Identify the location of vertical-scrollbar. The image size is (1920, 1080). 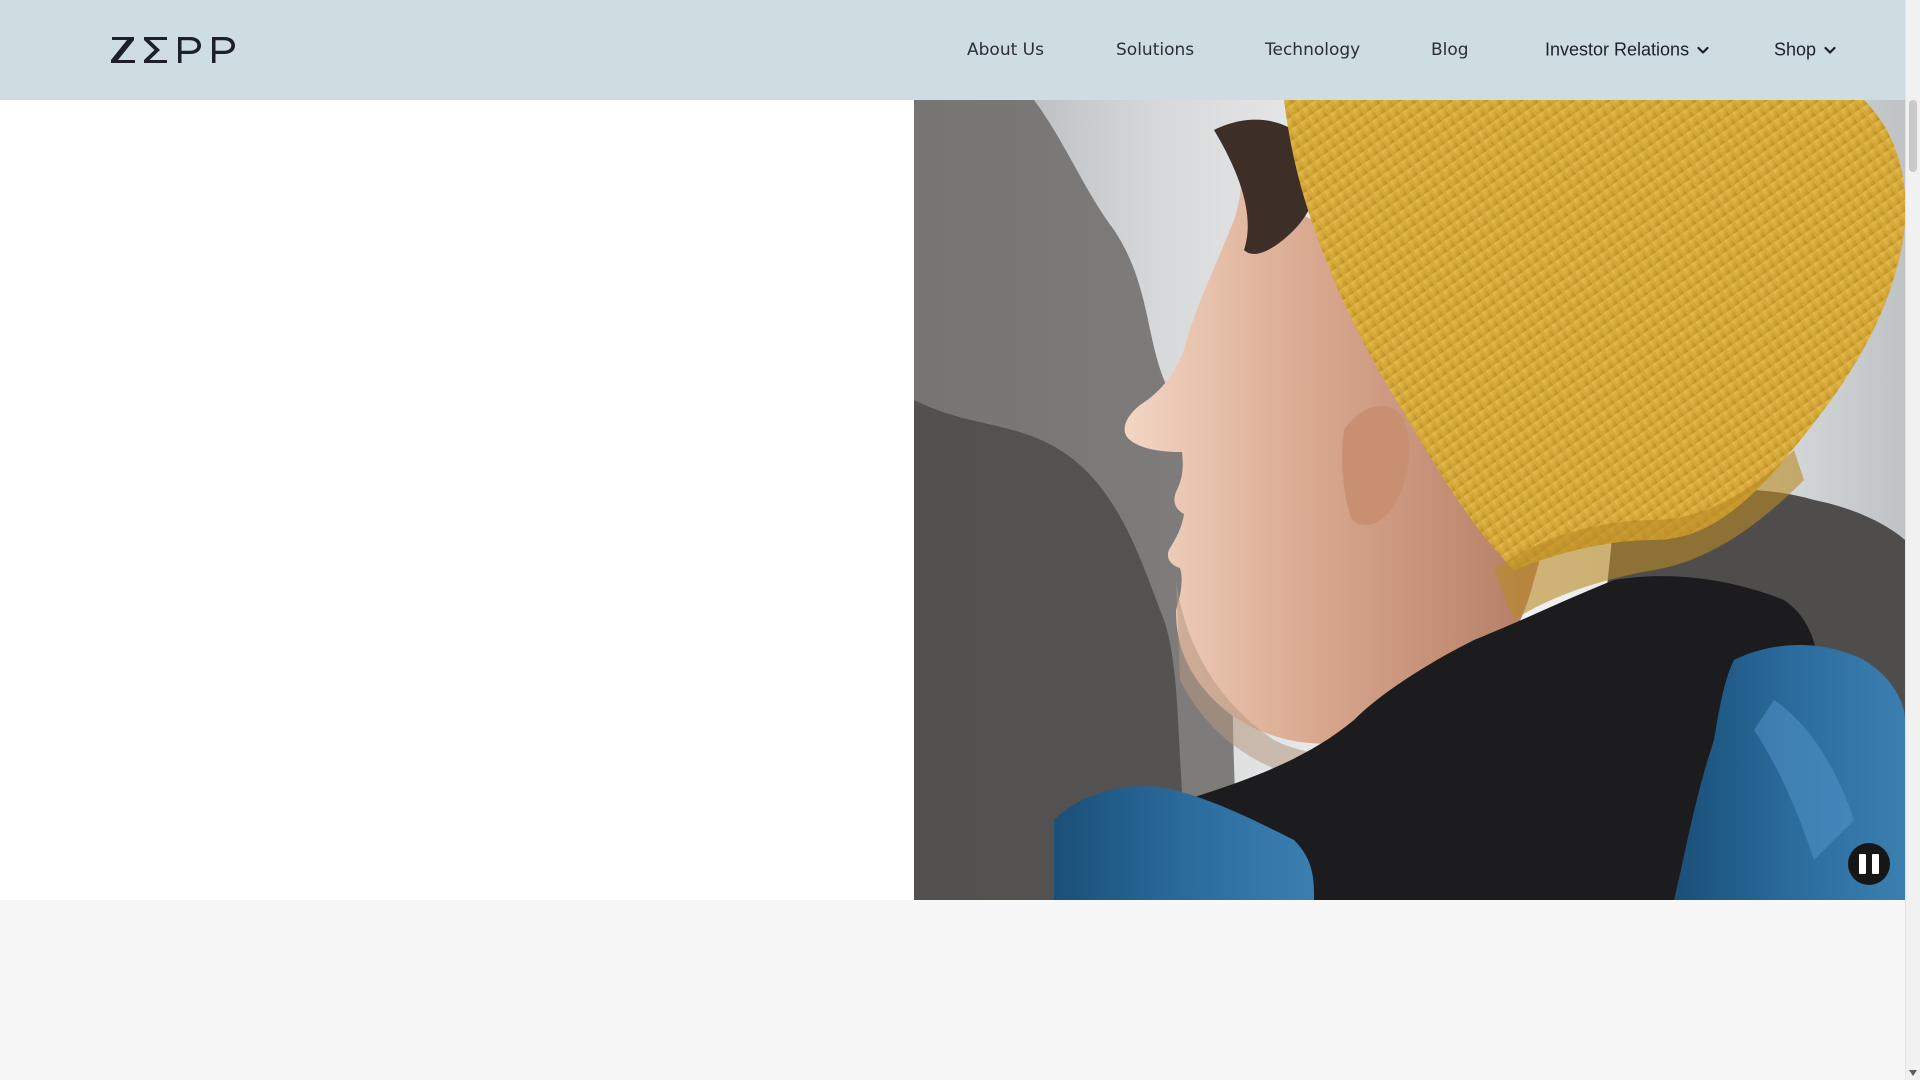
(1912, 540).